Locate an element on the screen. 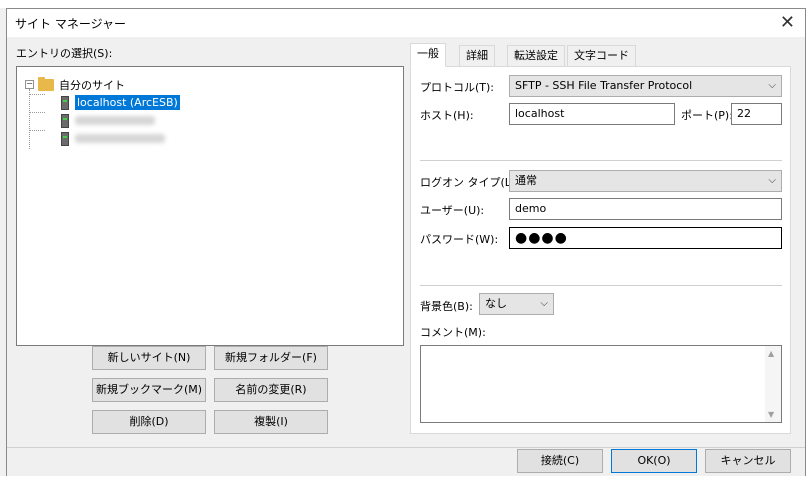 The height and width of the screenshot is (486, 806). password-input: ●●●● is located at coordinates (645, 238).